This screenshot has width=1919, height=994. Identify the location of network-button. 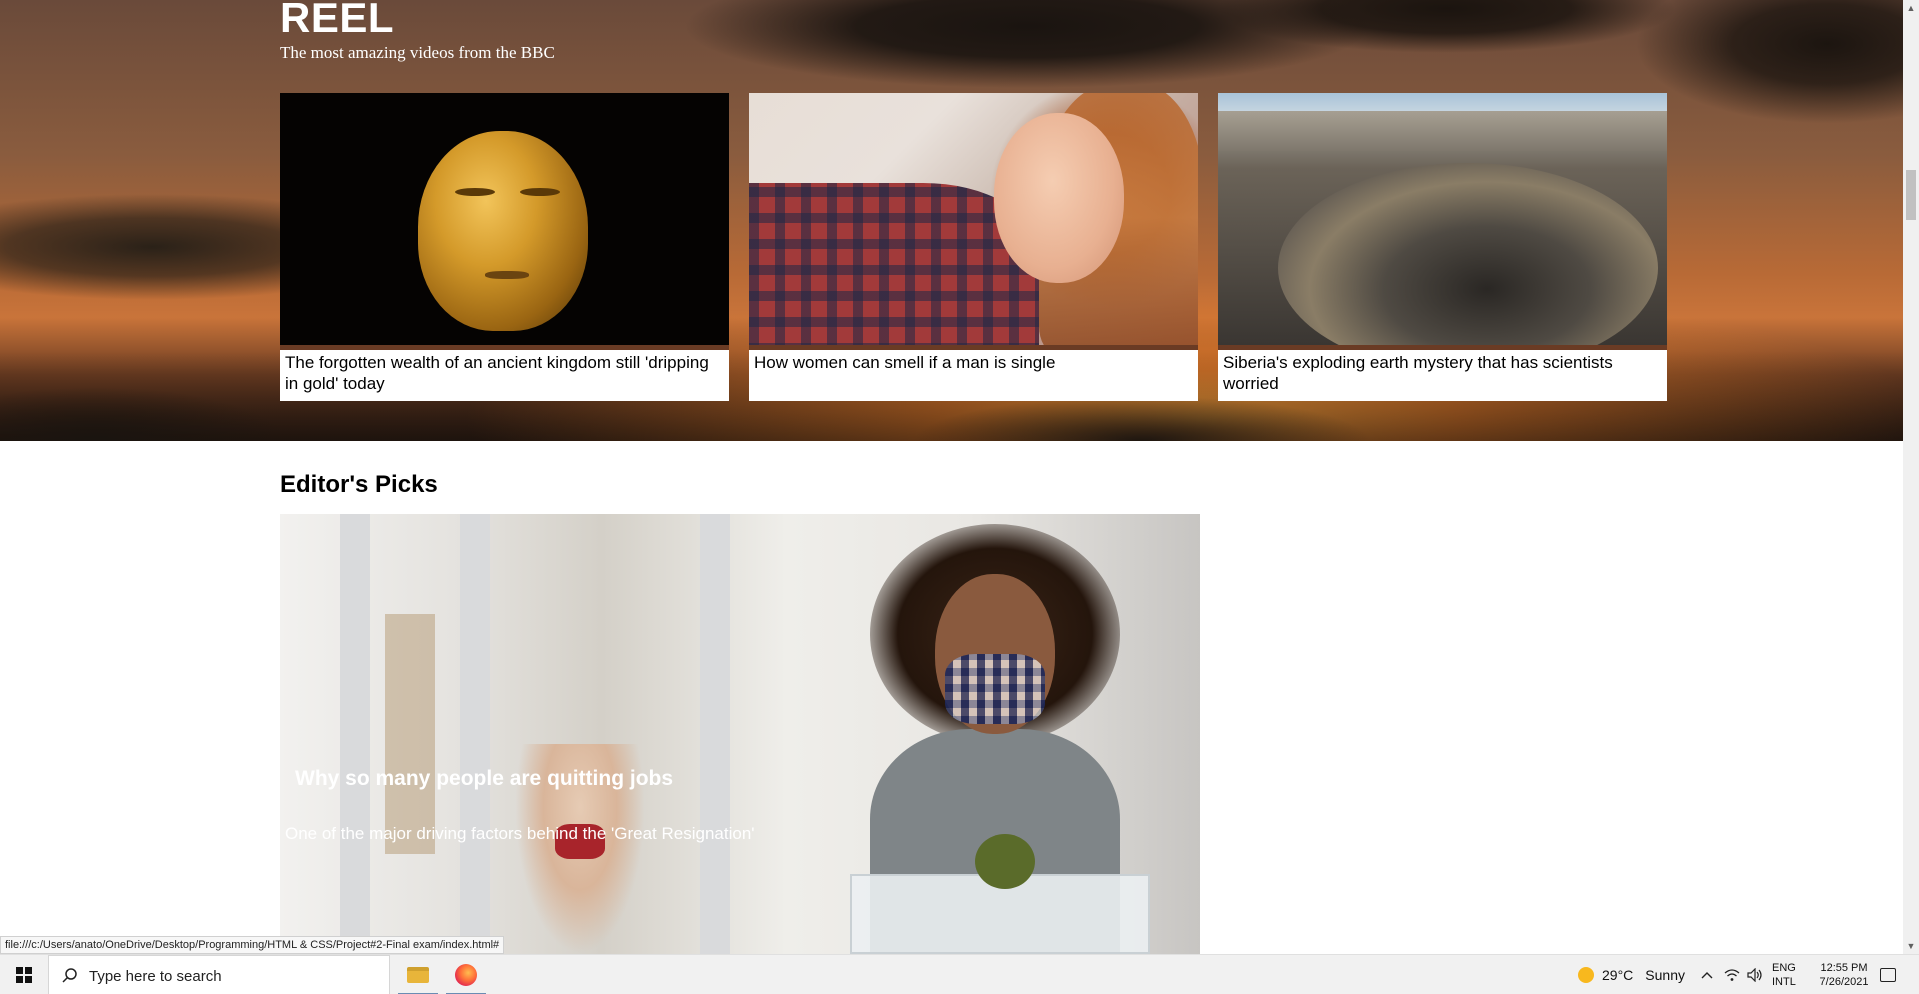
(1732, 974).